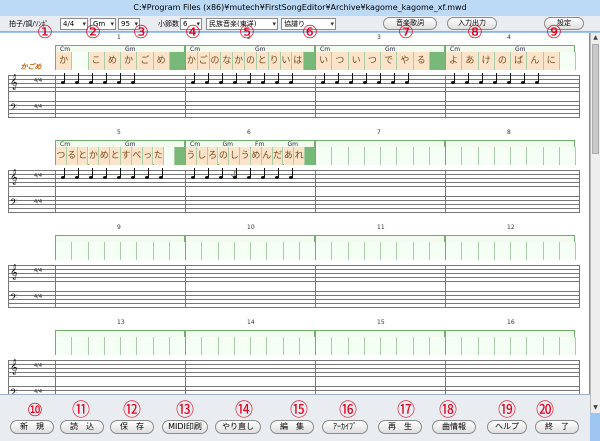 The image size is (600, 441). I want to click on lyric-cell: こ, so click(96, 61).